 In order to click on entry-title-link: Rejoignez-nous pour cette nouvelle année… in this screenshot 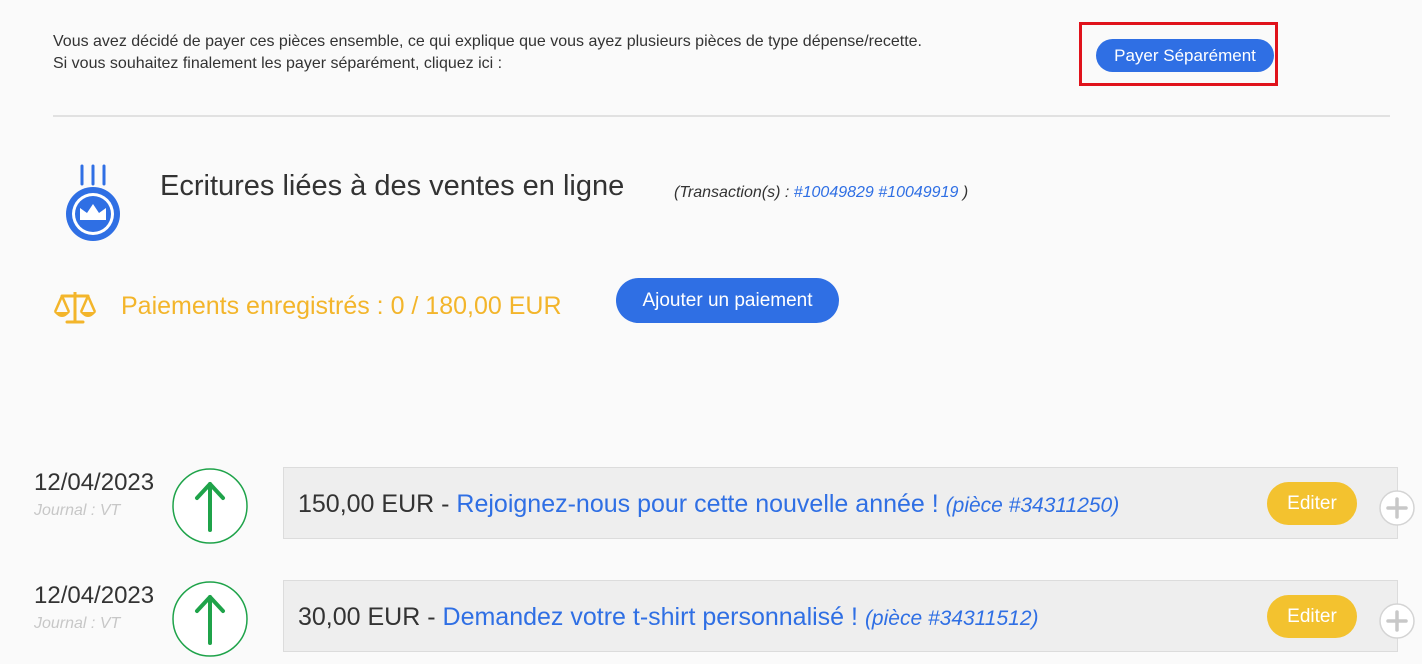, I will do `click(697, 504)`.